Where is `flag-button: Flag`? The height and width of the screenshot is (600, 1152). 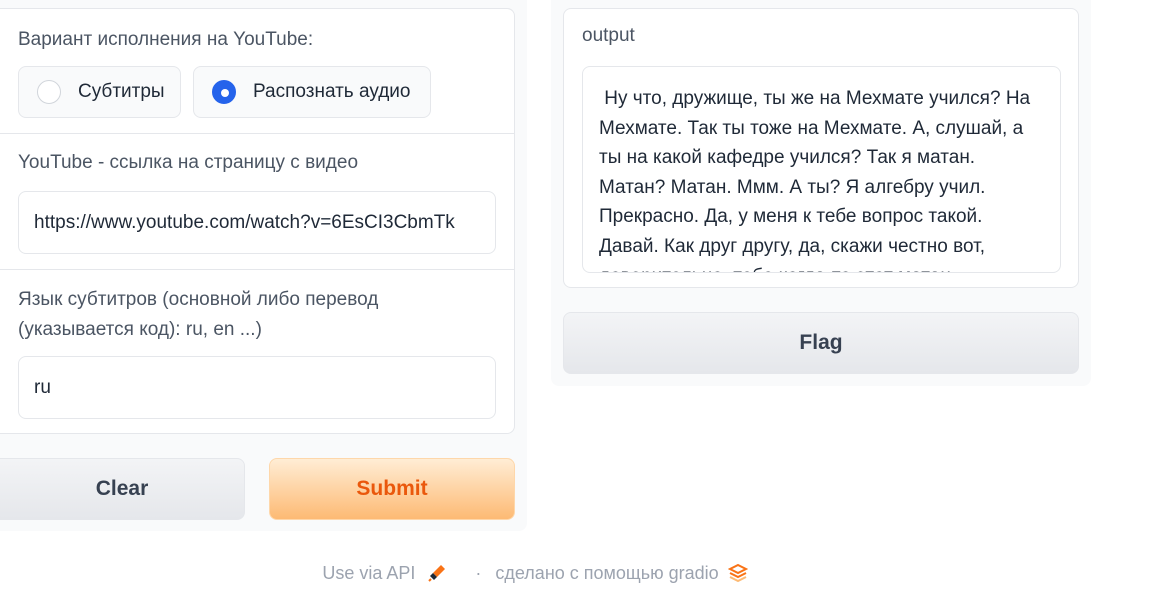 flag-button: Flag is located at coordinates (821, 343).